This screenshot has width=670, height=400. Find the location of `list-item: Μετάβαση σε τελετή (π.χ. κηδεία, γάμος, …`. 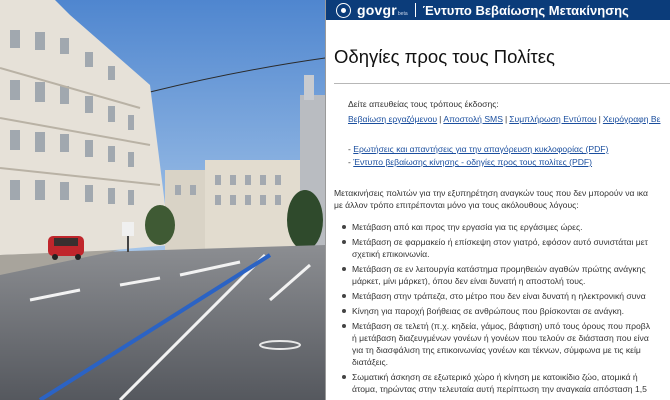

list-item: Μετάβαση σε τελετή (π.χ. κηδεία, γάμος, … is located at coordinates (506, 344).